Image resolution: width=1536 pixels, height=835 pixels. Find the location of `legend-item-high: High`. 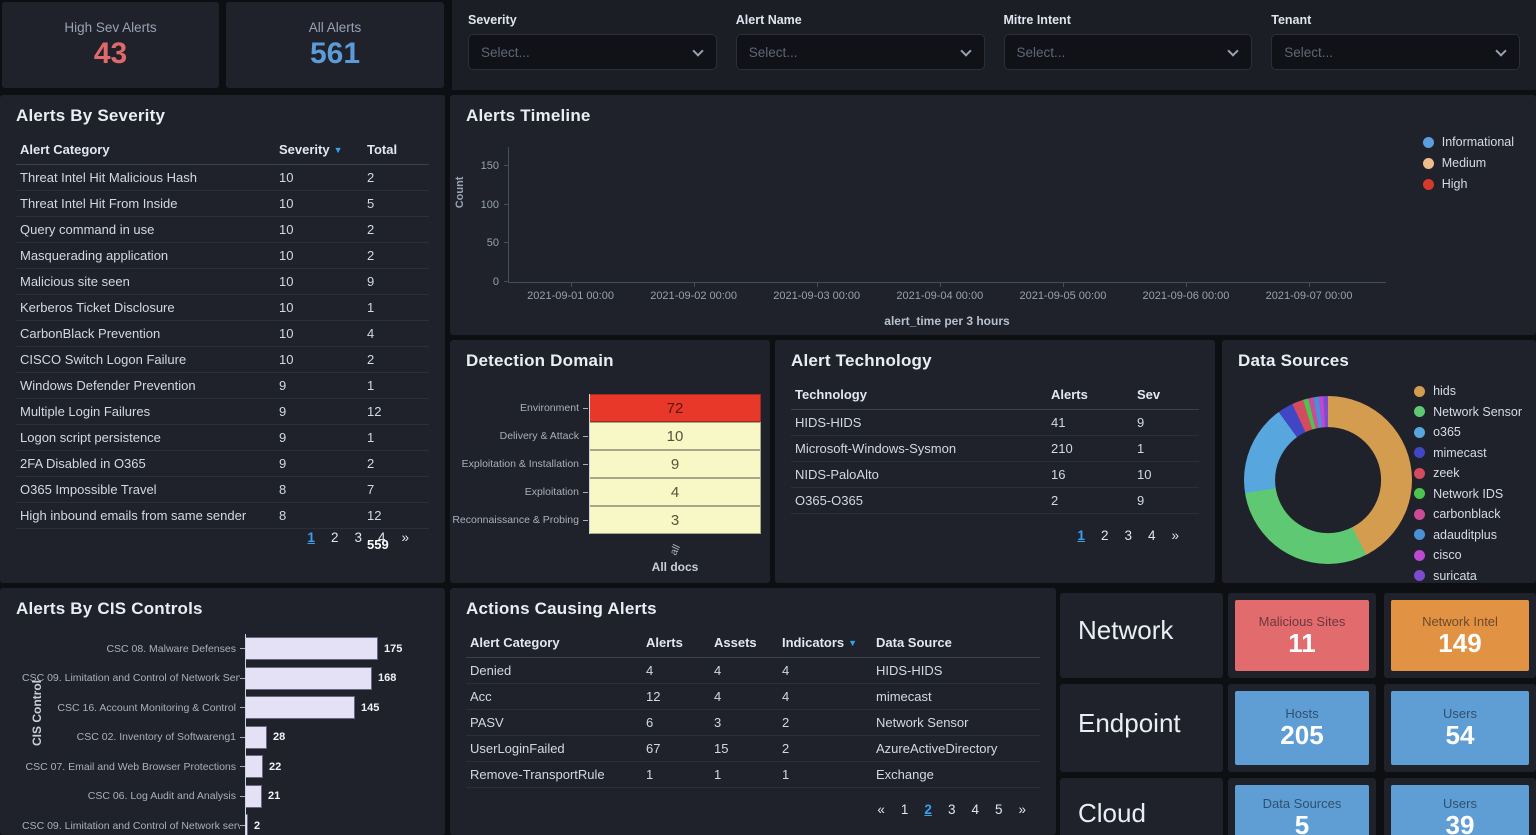

legend-item-high: High is located at coordinates (1468, 184).